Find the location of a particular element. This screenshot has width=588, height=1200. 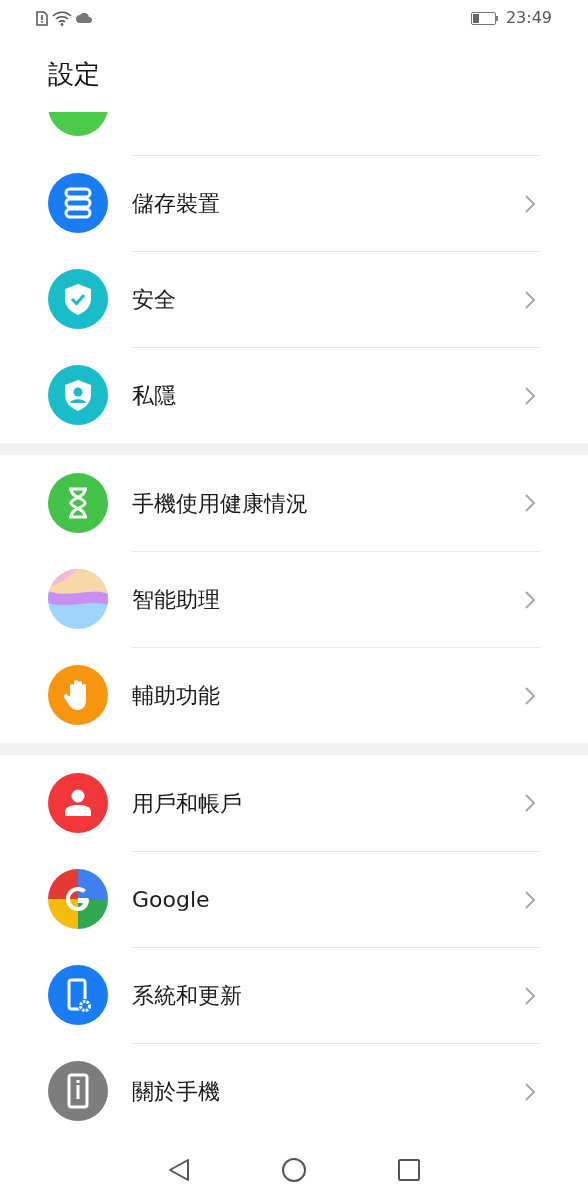

person-icon is located at coordinates (78, 803).